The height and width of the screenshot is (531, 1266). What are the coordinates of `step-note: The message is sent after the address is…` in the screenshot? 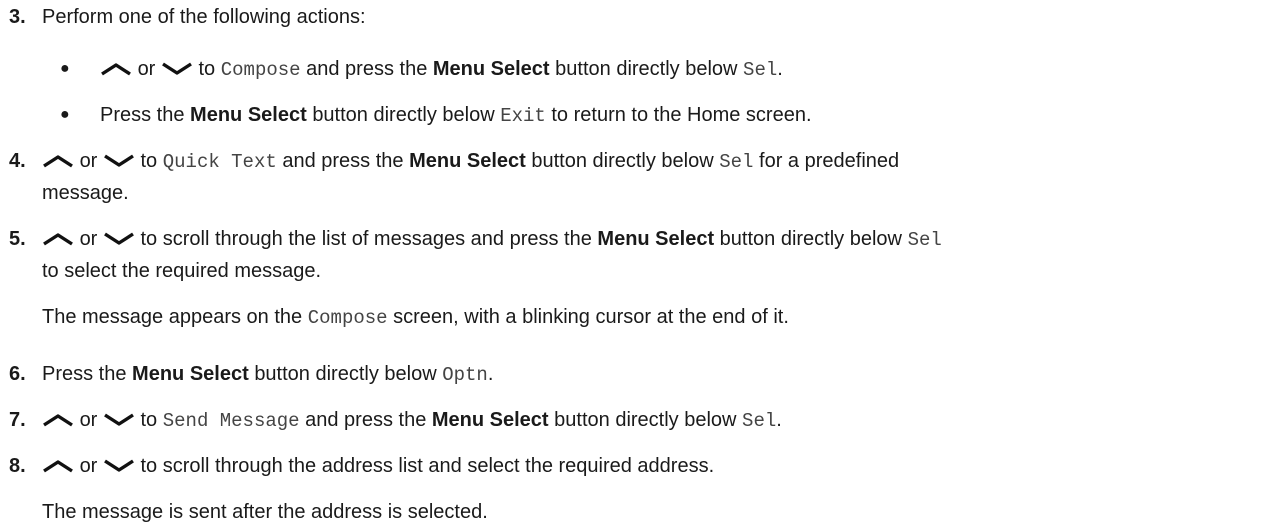 It's located at (265, 512).